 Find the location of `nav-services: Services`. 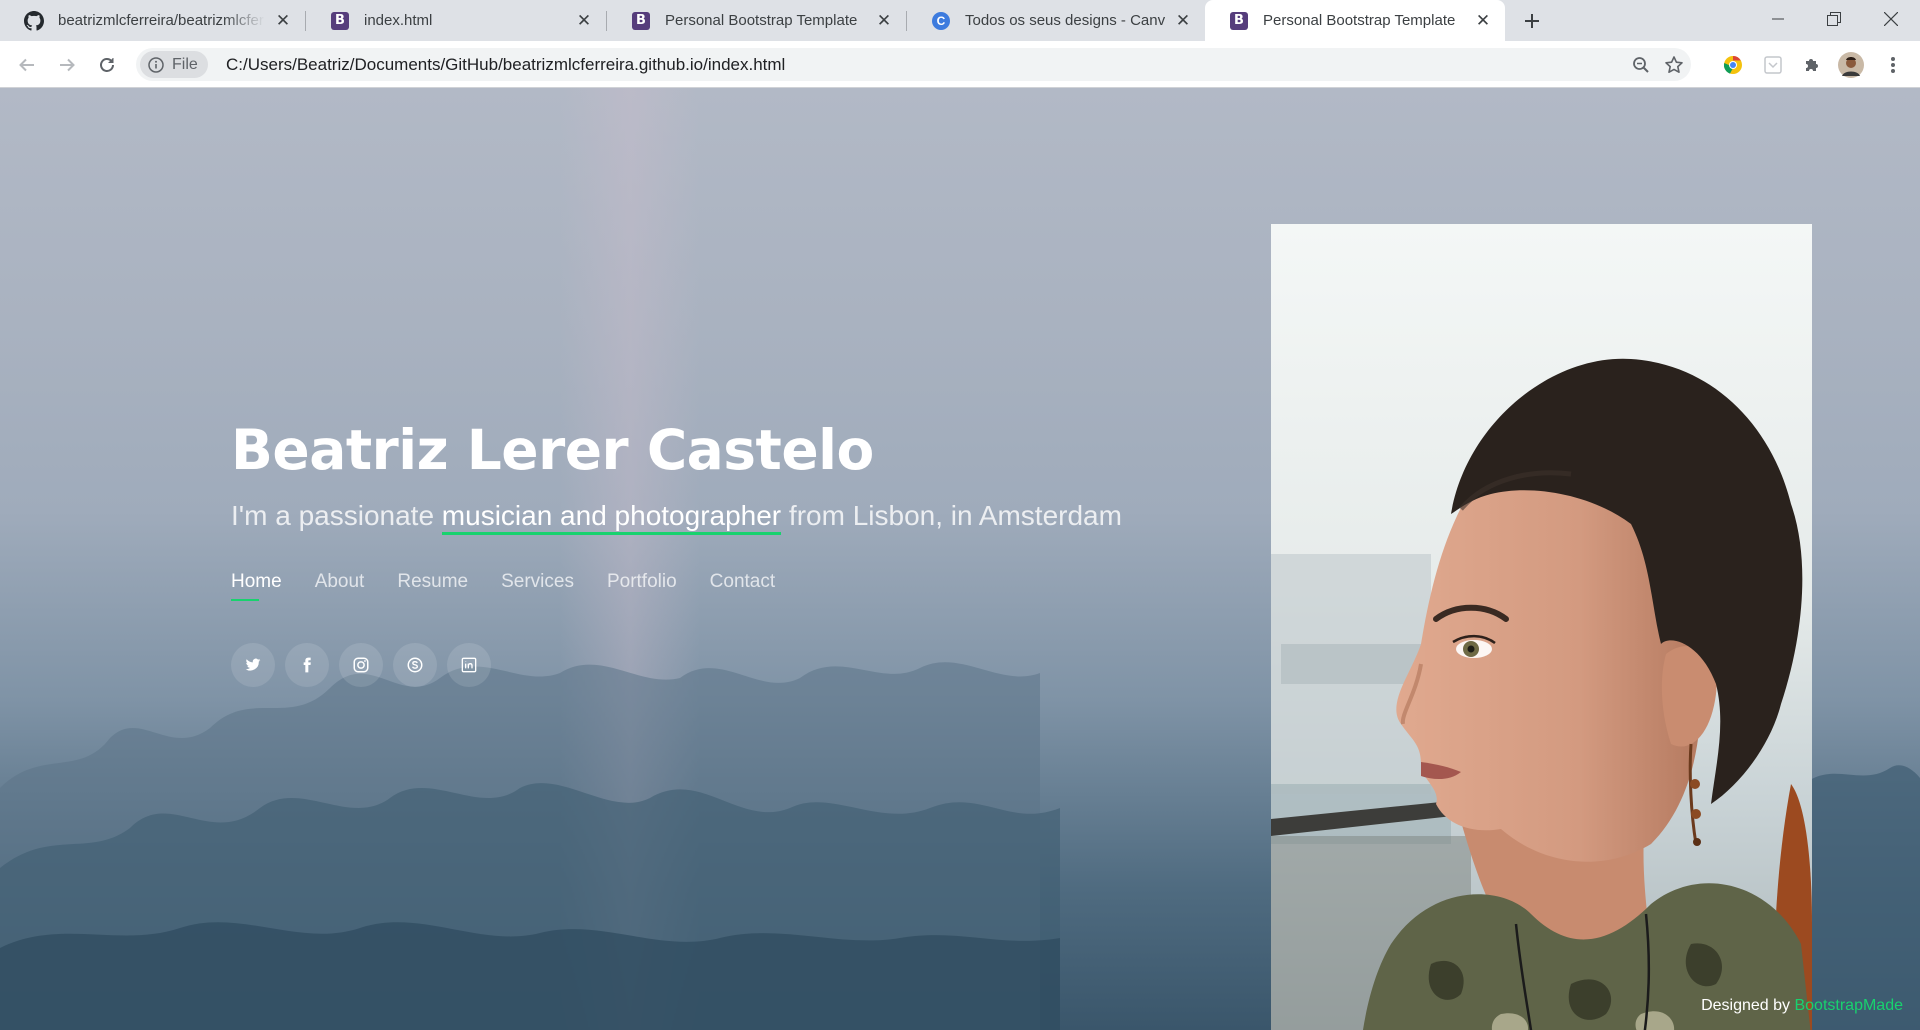

nav-services: Services is located at coordinates (537, 585).